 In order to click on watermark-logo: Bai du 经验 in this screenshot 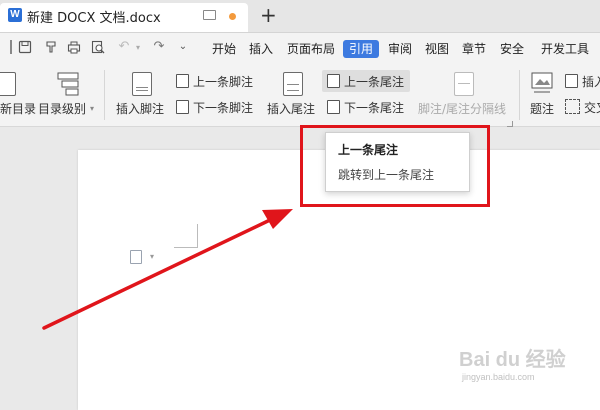, I will do `click(512, 360)`.